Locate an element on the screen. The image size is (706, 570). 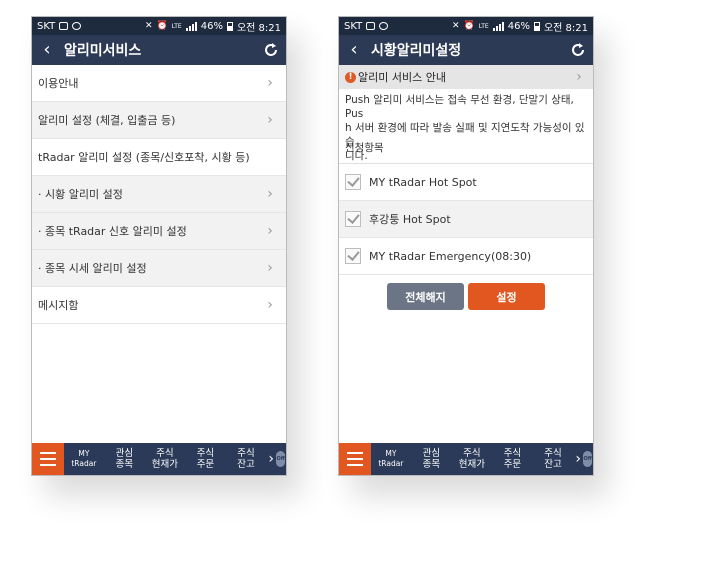
menu-item-label: · 시황 알리미 설정 is located at coordinates (80, 194).